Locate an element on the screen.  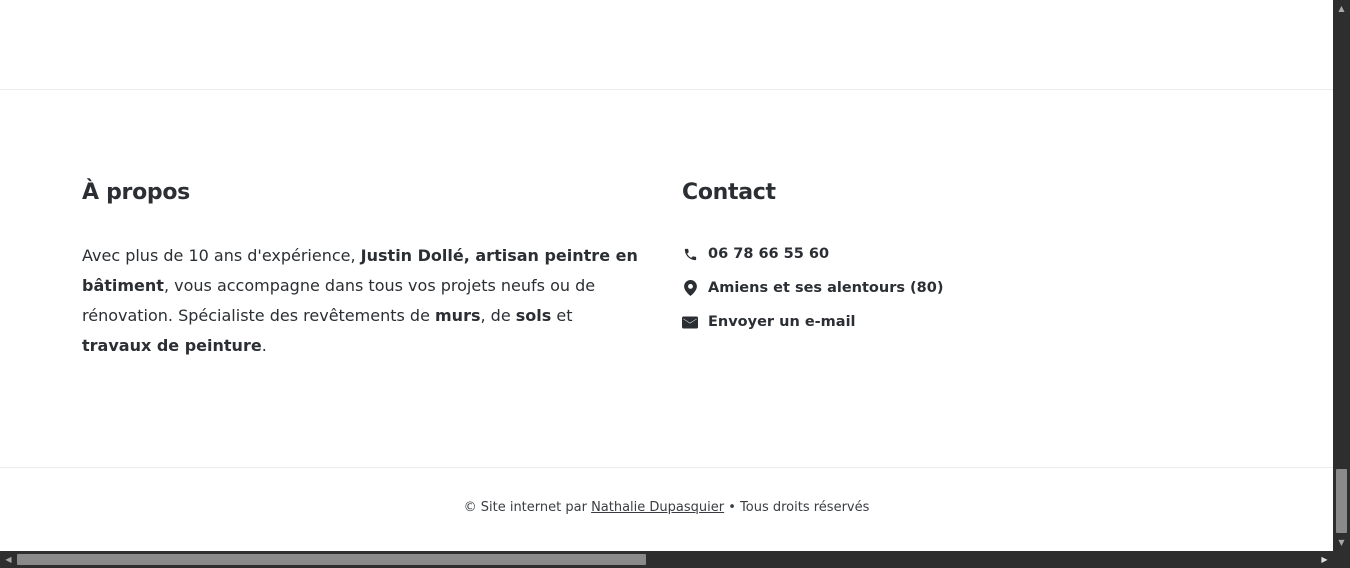
horizontal-scroll-thumb is located at coordinates (331, 559).